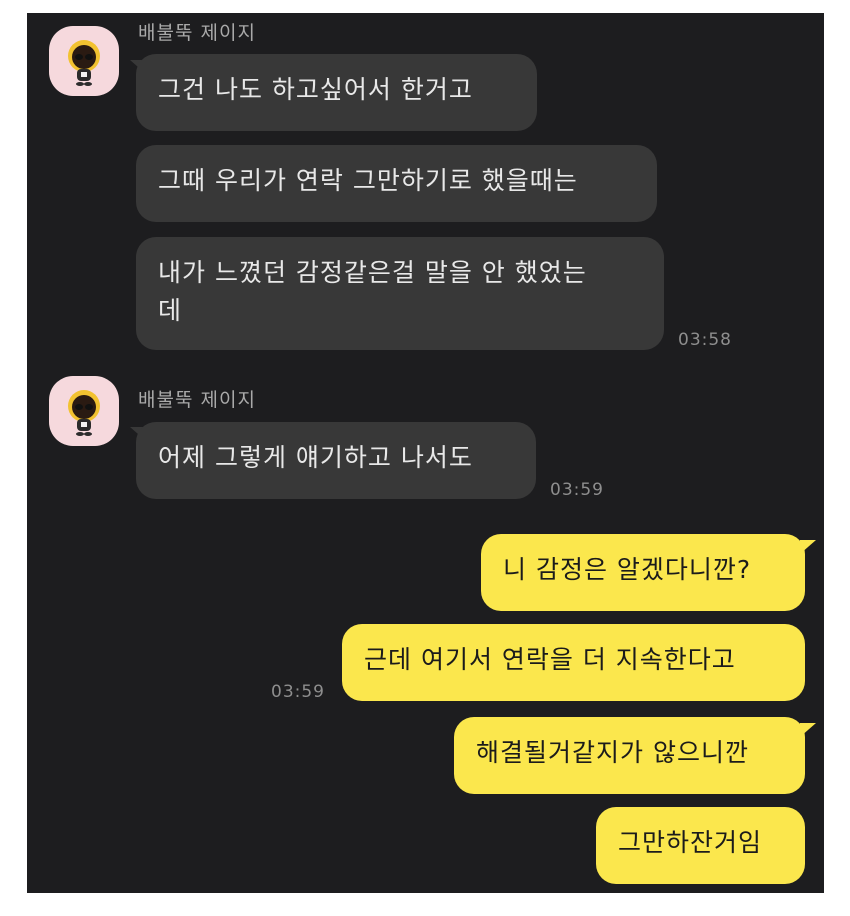  What do you see at coordinates (400, 293) in the screenshot?
I see `received-message: 내가 느꼈던 감정같은걸 말을 안 했었는 데` at bounding box center [400, 293].